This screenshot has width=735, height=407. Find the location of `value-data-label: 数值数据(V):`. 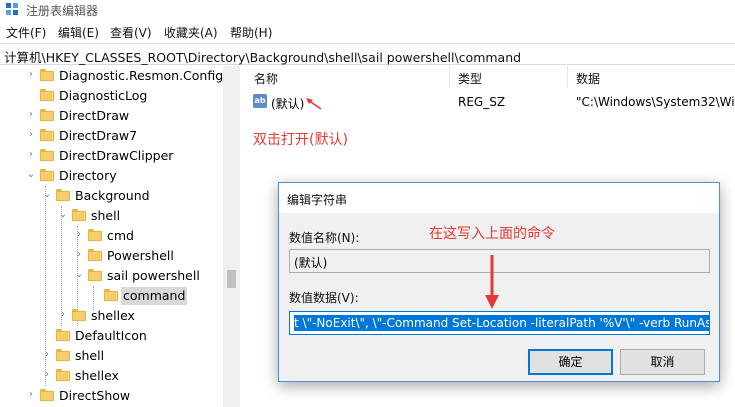

value-data-label: 数值数据(V): is located at coordinates (324, 298).